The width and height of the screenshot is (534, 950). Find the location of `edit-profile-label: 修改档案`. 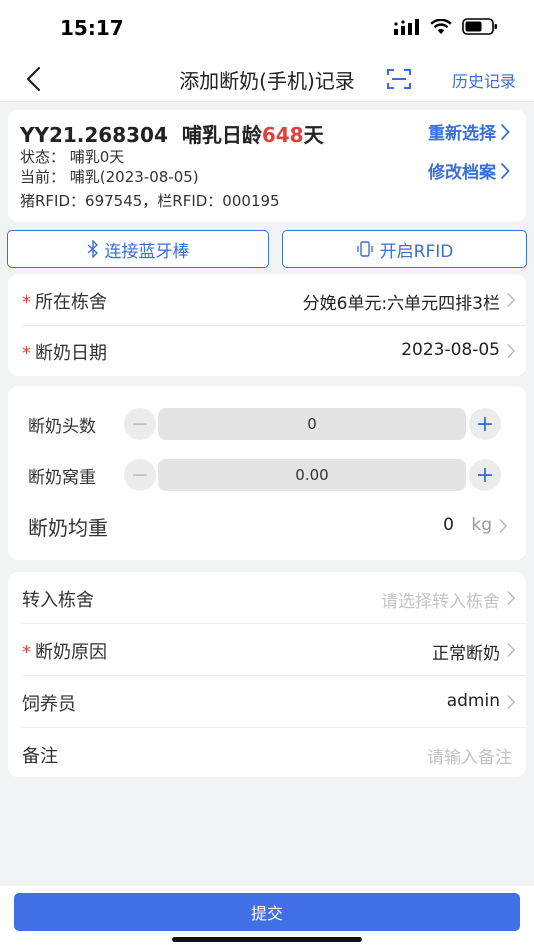

edit-profile-label: 修改档案 is located at coordinates (462, 173).